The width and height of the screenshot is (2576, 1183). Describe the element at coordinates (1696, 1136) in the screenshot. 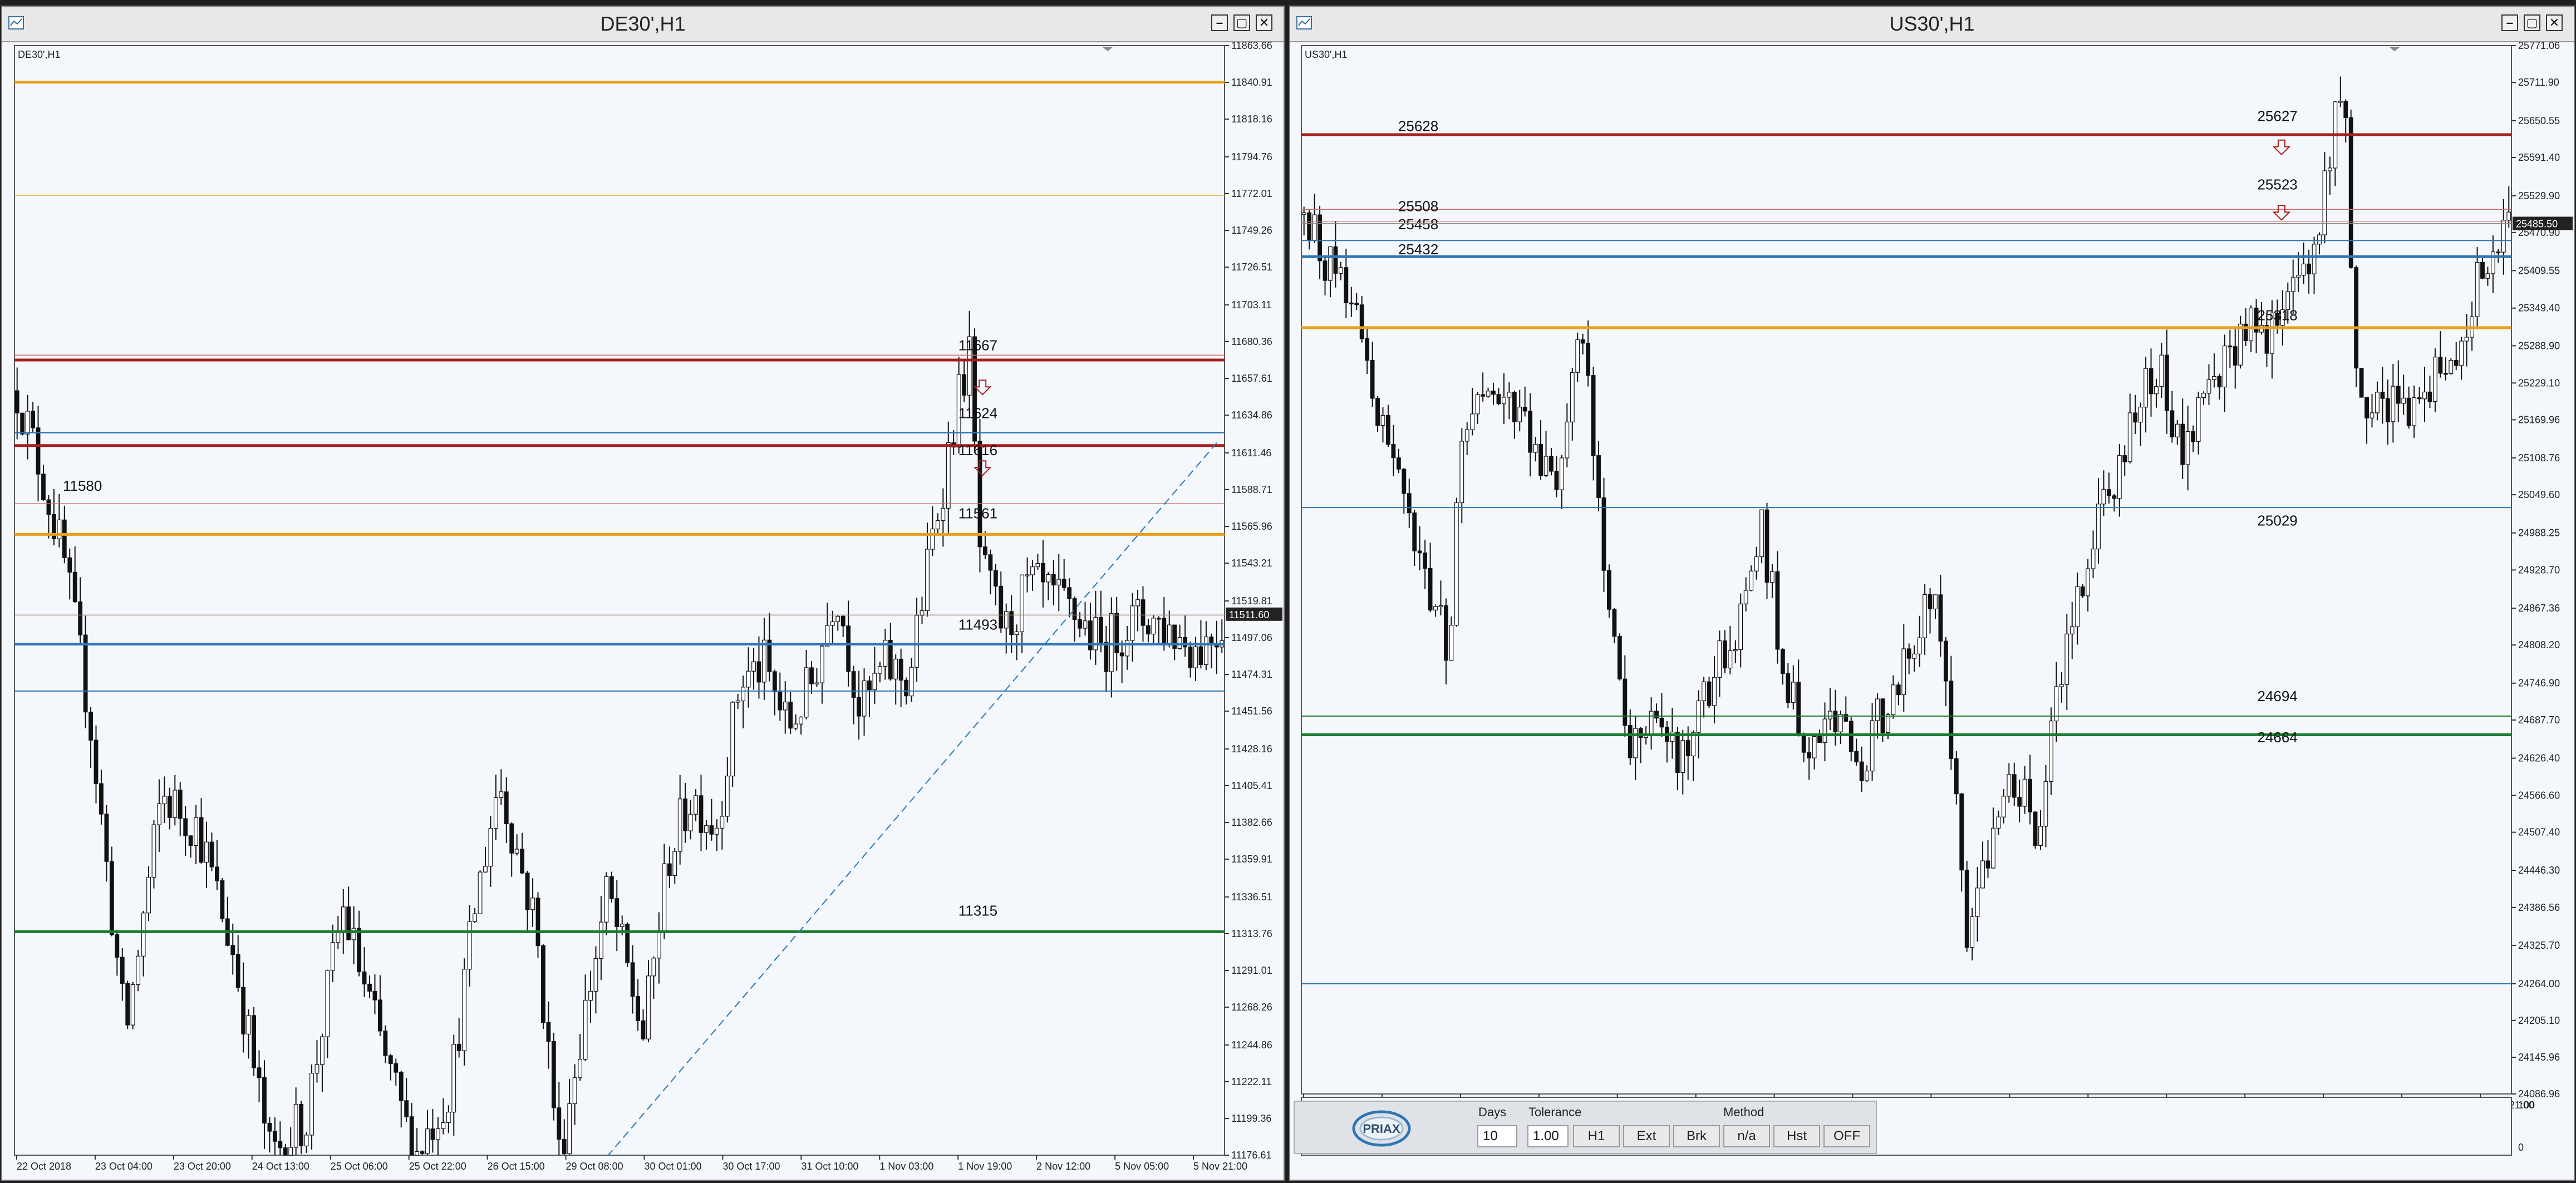

I see `brk-button: Brk` at that location.